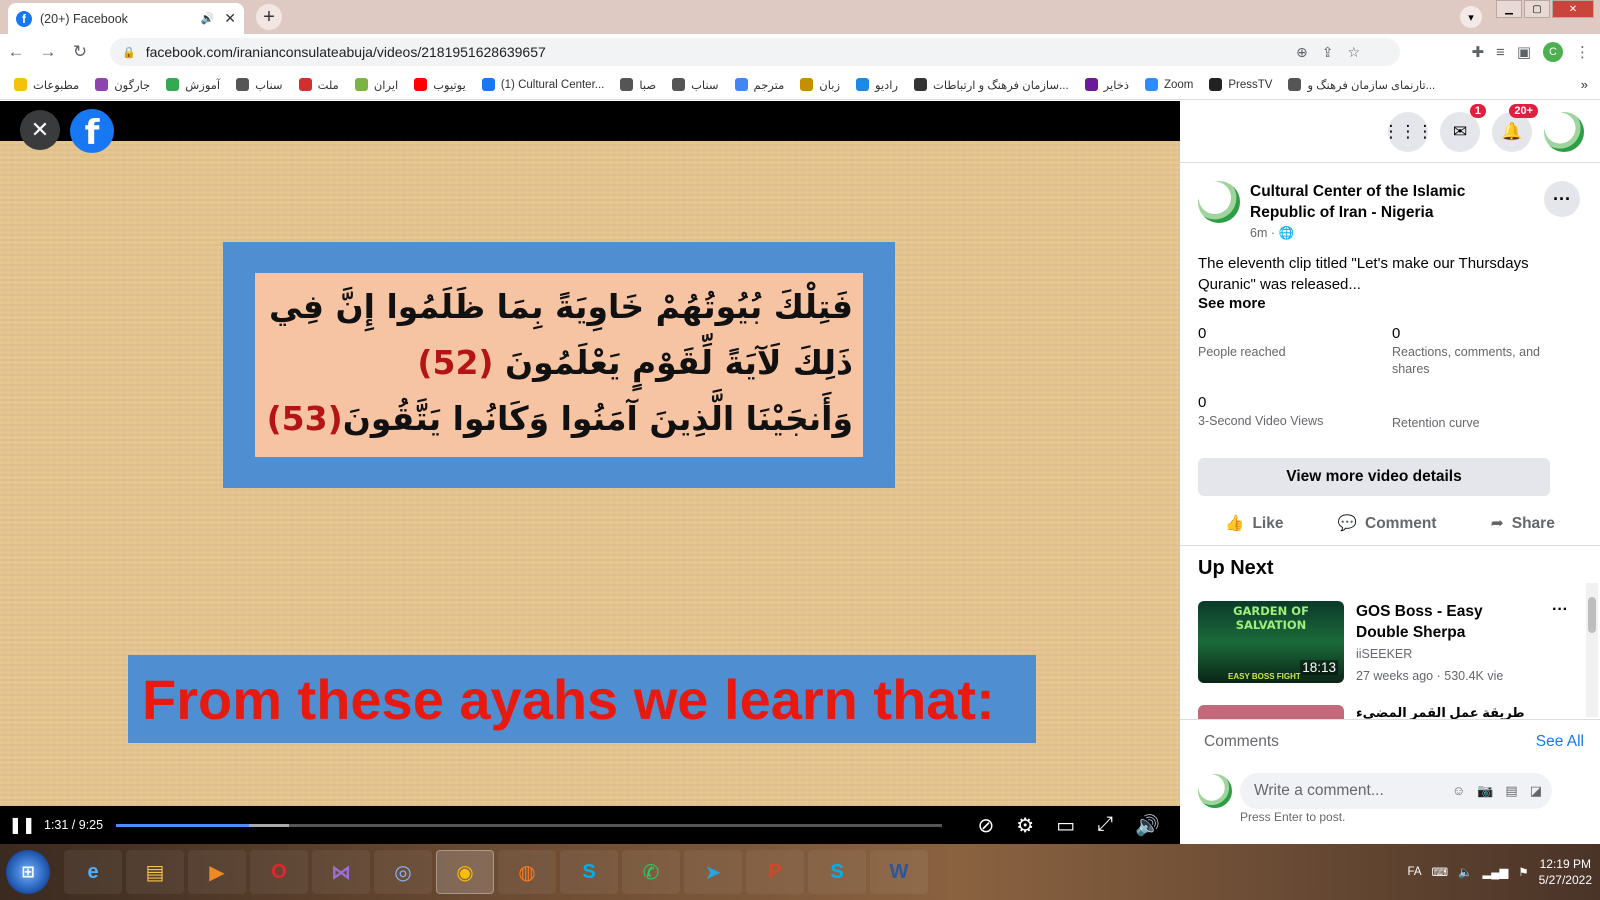 The image size is (1600, 900). Describe the element at coordinates (529, 825) in the screenshot. I see `progress-bar` at that location.